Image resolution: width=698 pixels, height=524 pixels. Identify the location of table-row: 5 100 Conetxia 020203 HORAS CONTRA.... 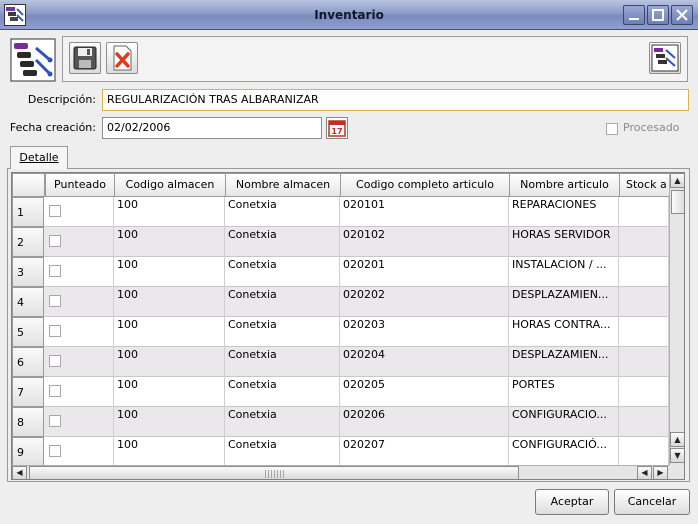
(340, 332).